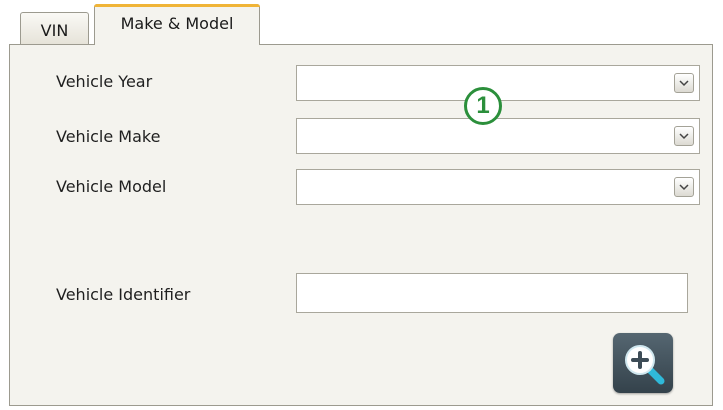 The height and width of the screenshot is (410, 723). I want to click on tab-vin: VIN, so click(54, 28).